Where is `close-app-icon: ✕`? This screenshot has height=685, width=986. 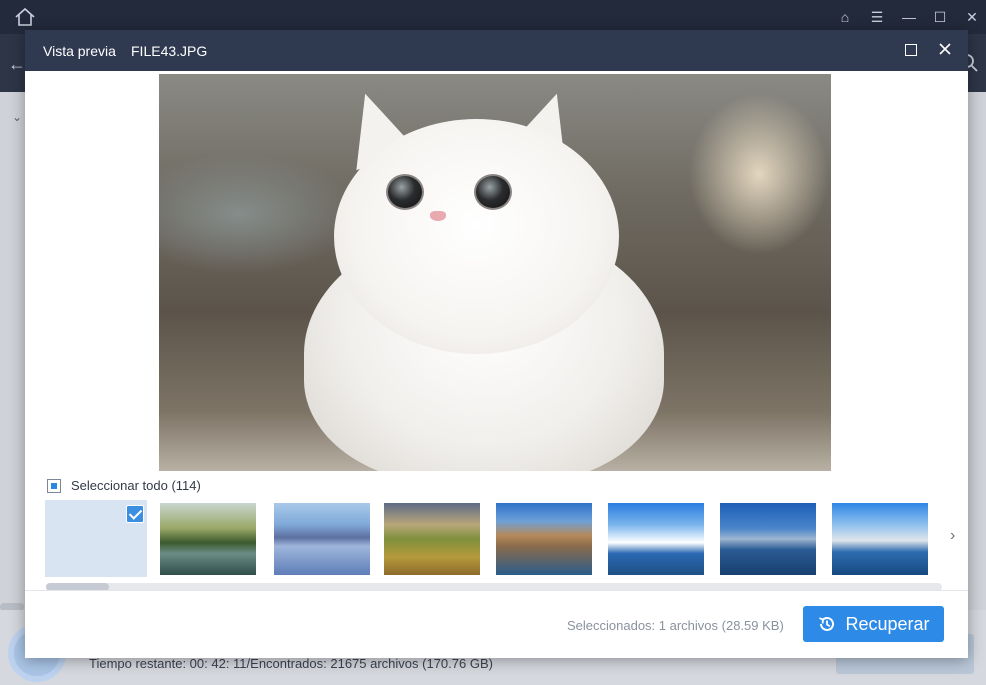
close-app-icon: ✕ is located at coordinates (972, 17).